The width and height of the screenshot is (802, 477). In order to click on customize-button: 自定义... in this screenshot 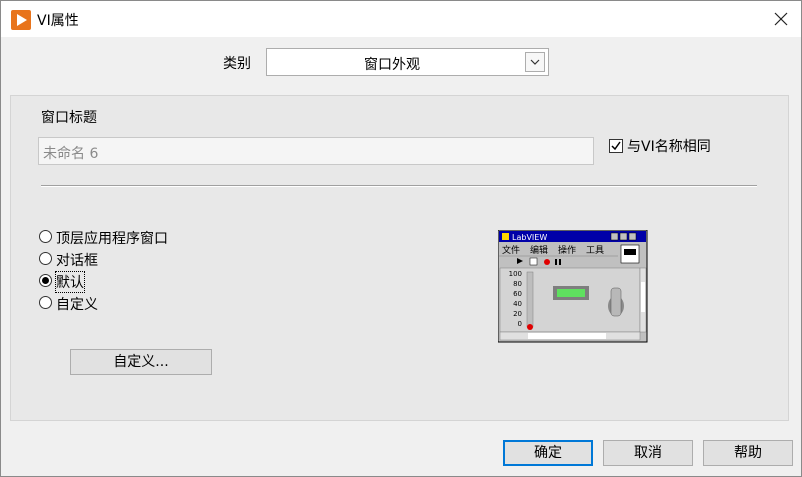, I will do `click(141, 362)`.